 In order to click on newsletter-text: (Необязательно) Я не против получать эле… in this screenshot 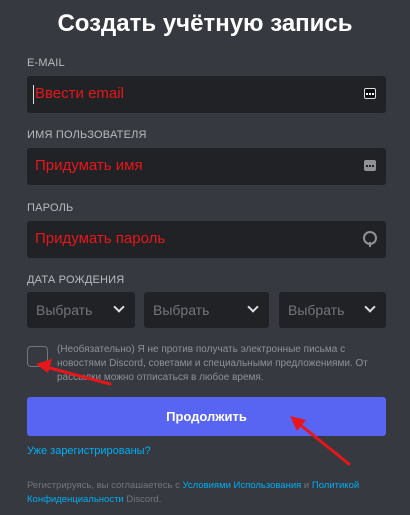, I will do `click(212, 363)`.